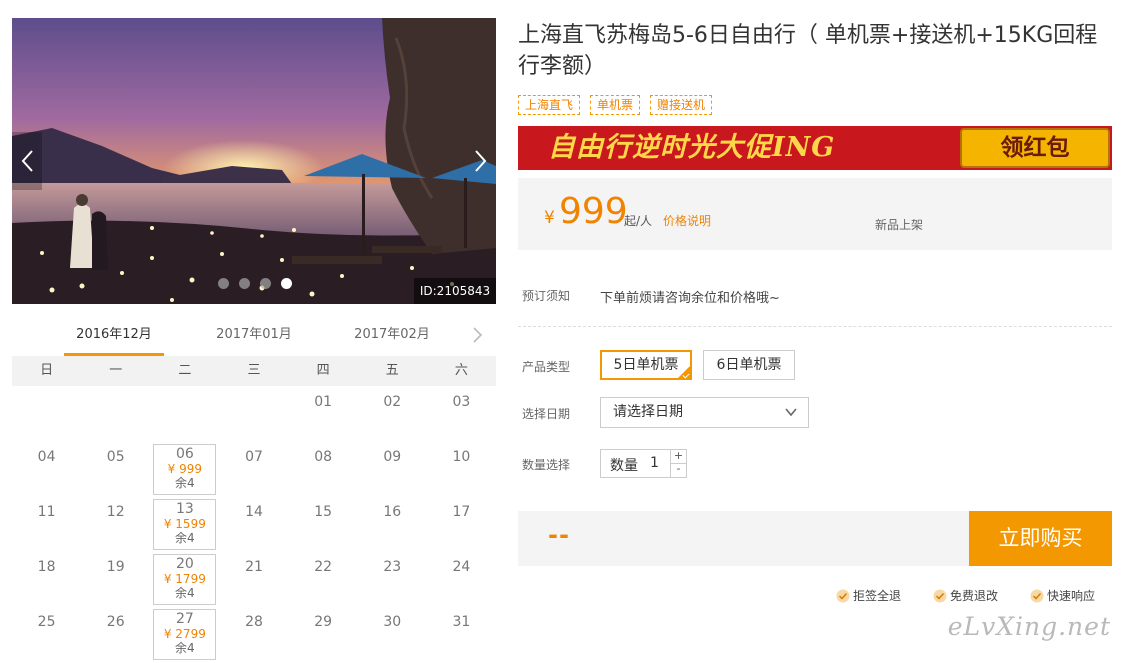  Describe the element at coordinates (461, 402) in the screenshot. I see `day-number: 03` at that location.